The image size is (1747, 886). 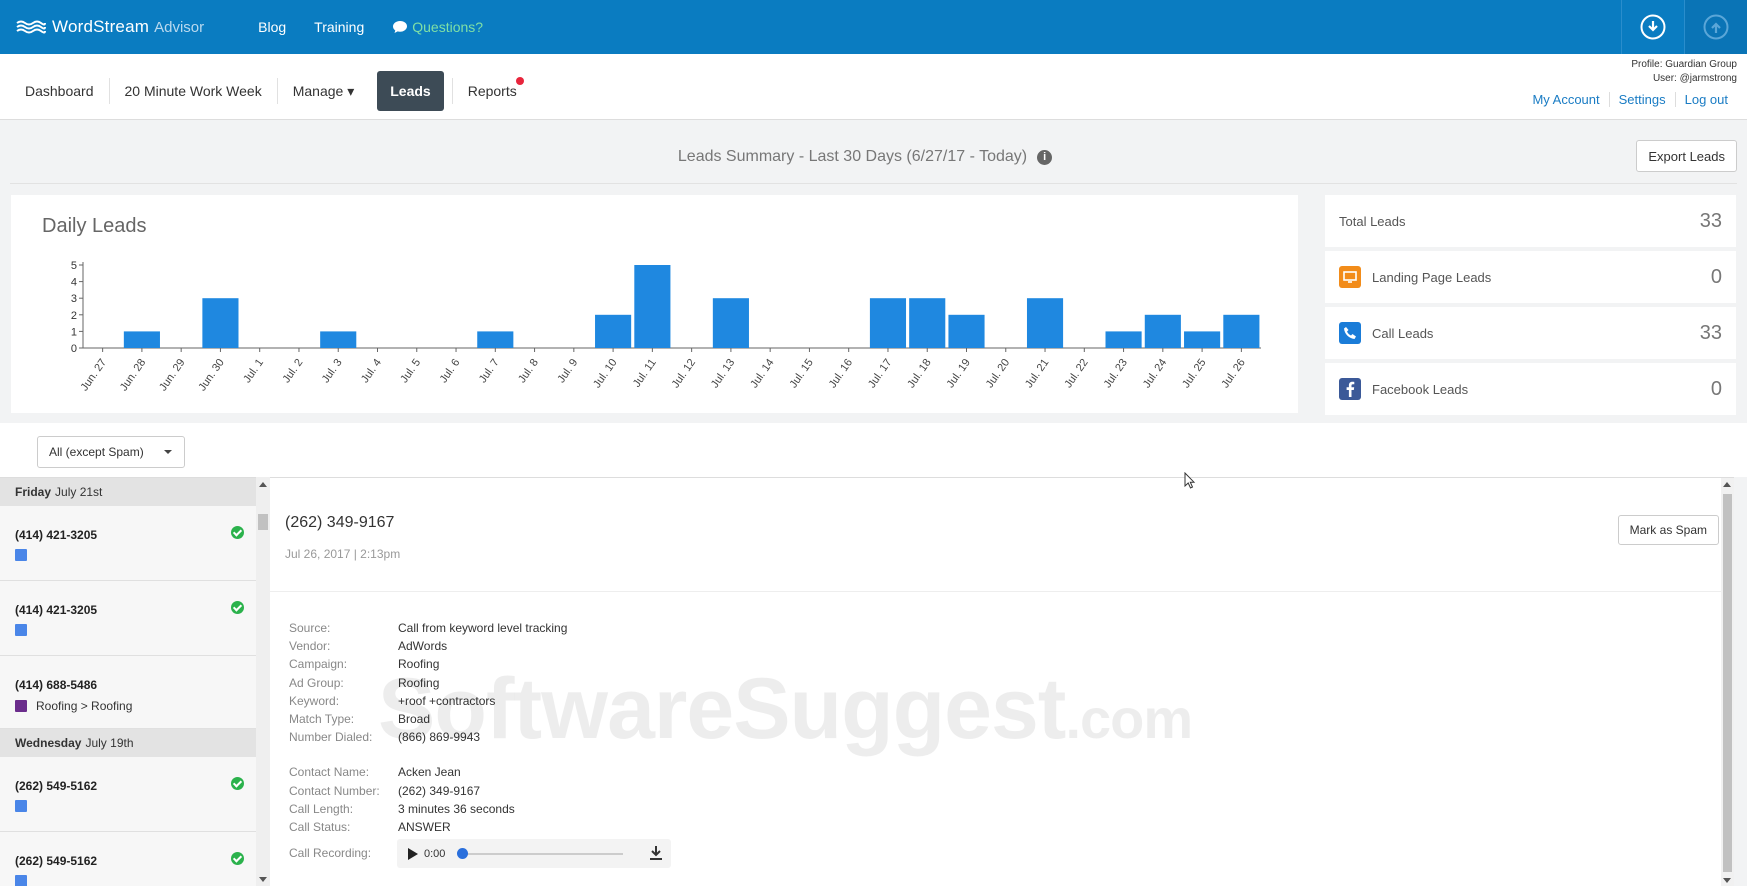 I want to click on play-icon, so click(x=413, y=853).